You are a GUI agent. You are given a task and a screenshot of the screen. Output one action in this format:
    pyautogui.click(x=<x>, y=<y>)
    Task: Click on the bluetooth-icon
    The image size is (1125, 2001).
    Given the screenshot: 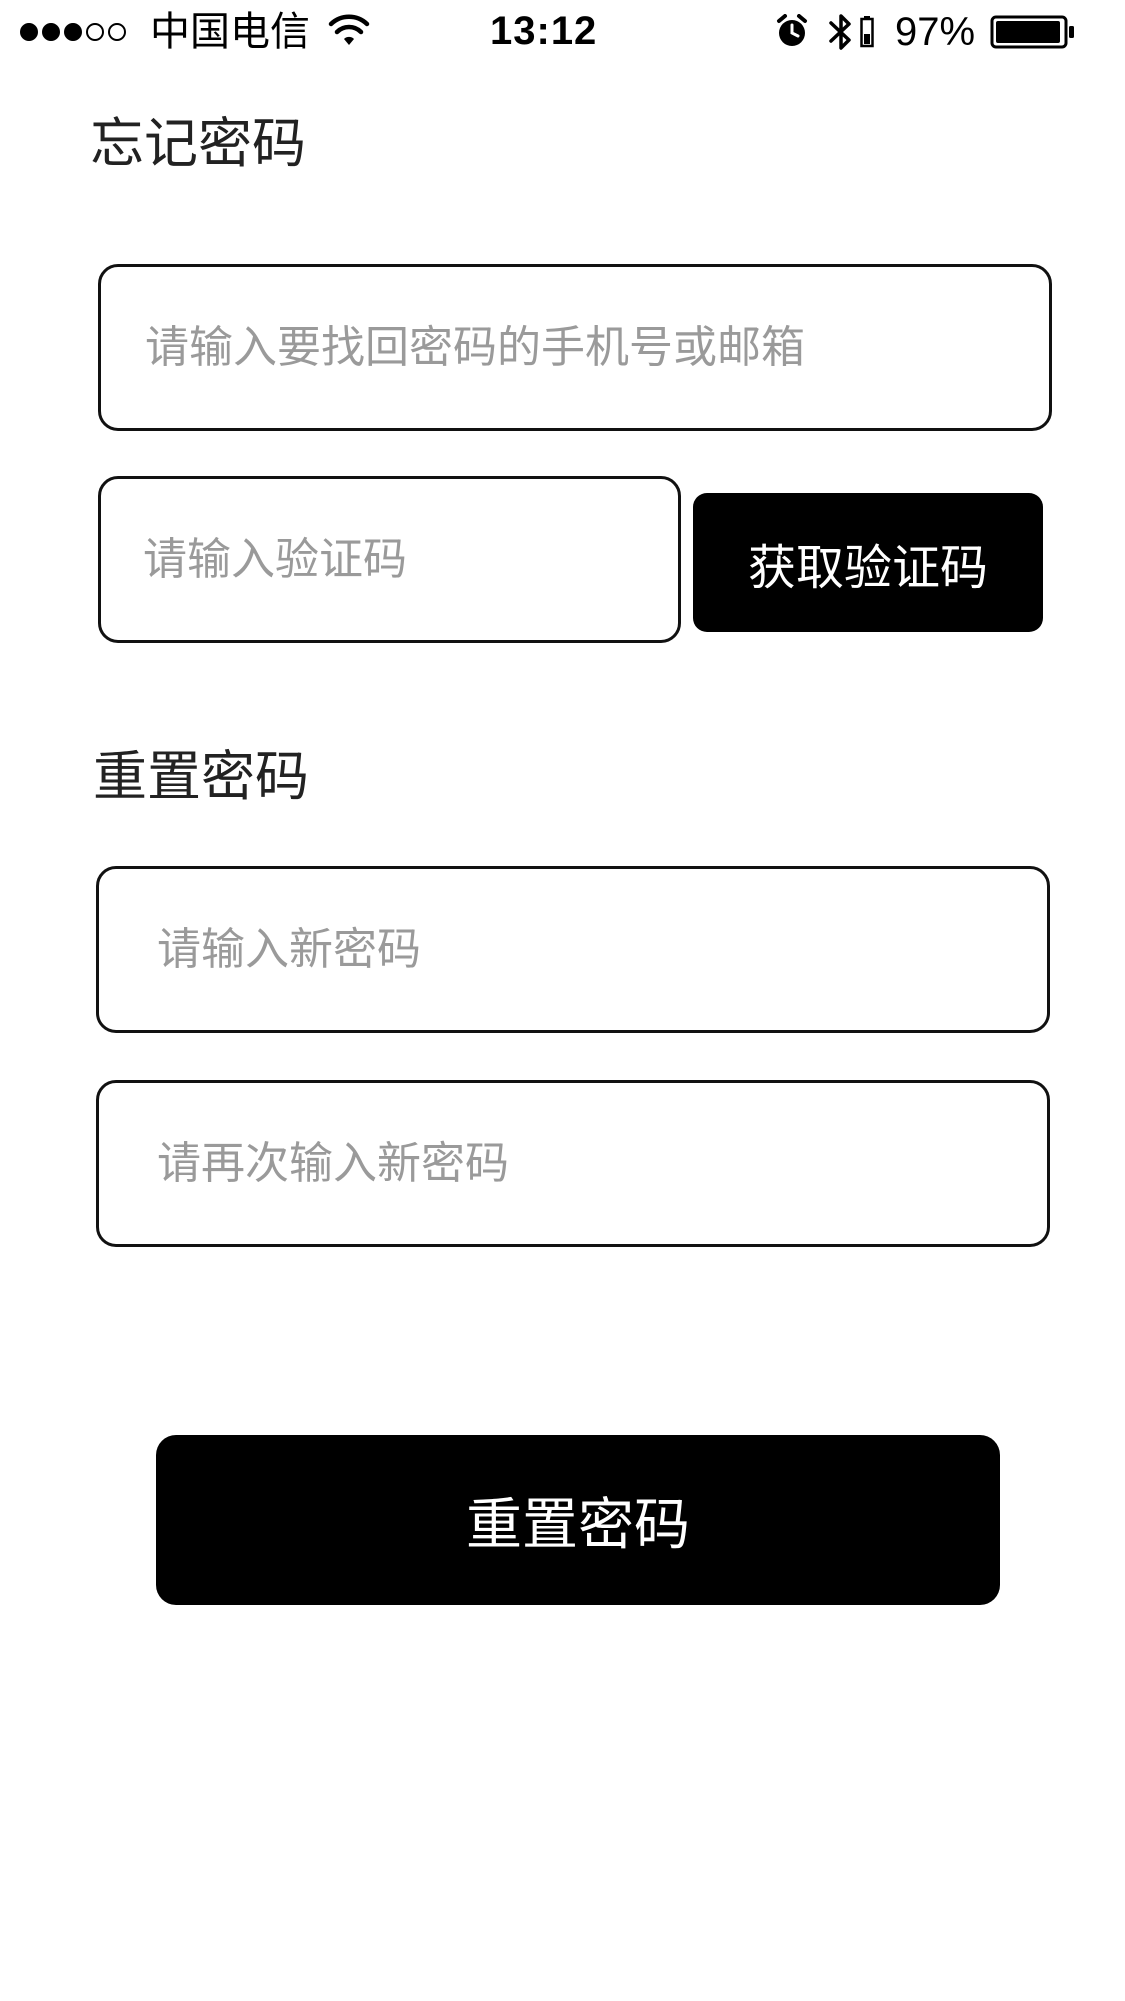 What is the action you would take?
    pyautogui.click(x=840, y=32)
    